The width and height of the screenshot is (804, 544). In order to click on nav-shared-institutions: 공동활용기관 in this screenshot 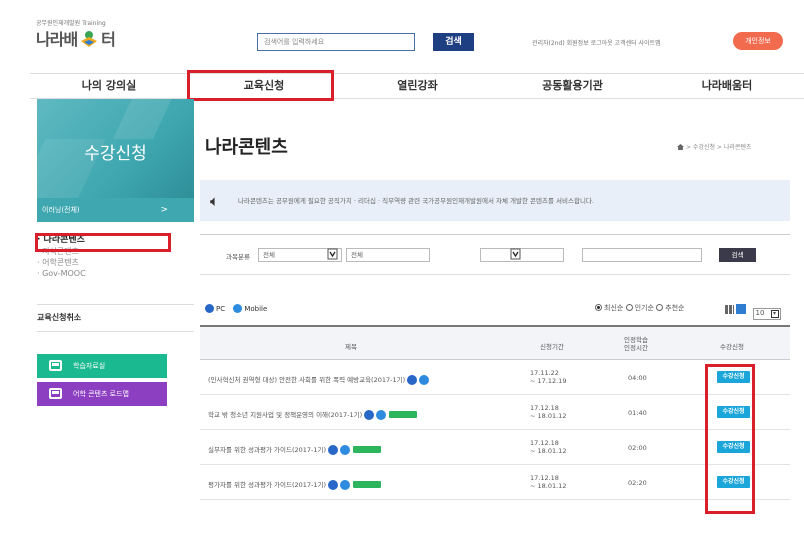, I will do `click(572, 86)`.